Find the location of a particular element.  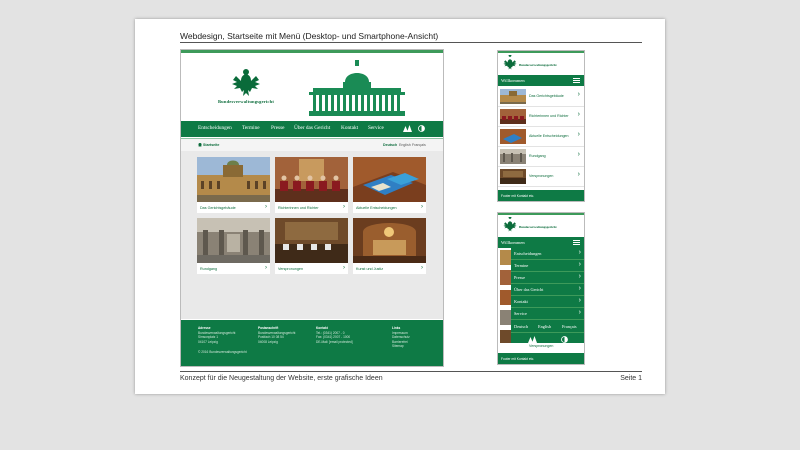

list-item-label: Richterinnen und Richter is located at coordinates (549, 116).